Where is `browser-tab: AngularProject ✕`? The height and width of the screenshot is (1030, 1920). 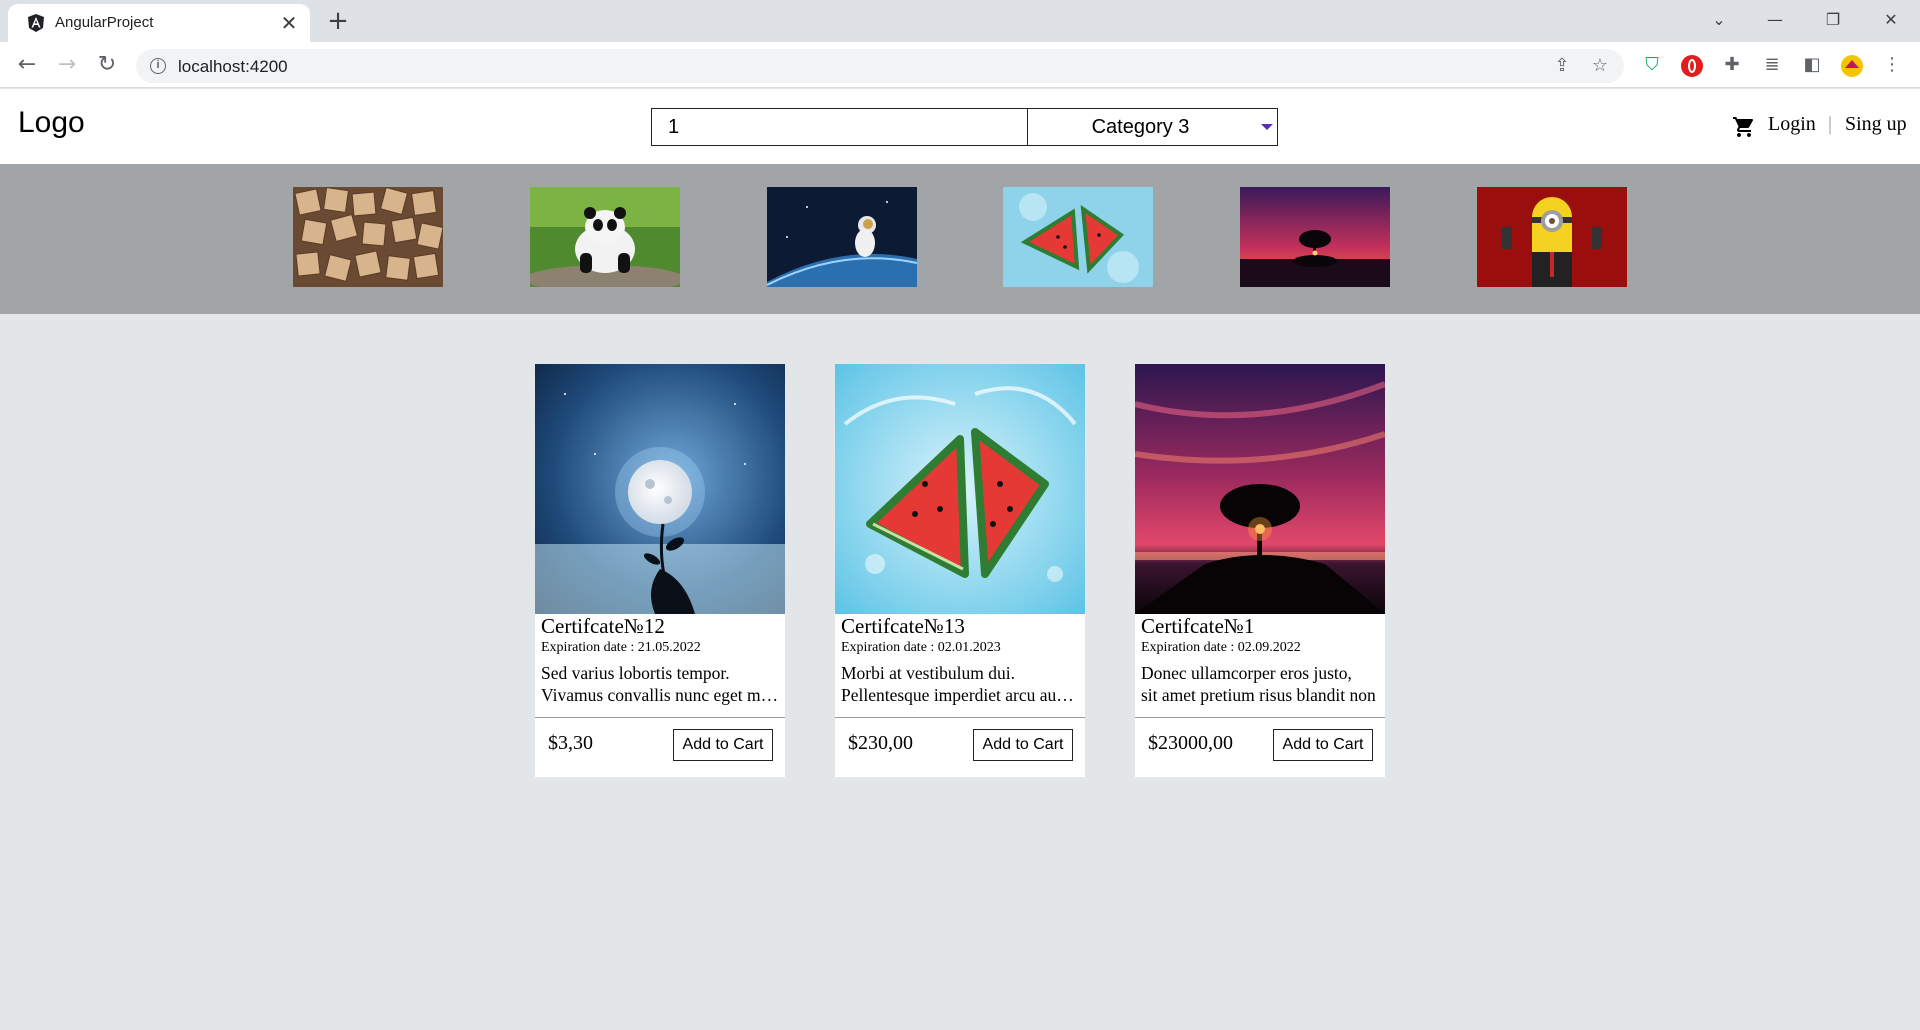
browser-tab: AngularProject ✕ is located at coordinates (159, 23).